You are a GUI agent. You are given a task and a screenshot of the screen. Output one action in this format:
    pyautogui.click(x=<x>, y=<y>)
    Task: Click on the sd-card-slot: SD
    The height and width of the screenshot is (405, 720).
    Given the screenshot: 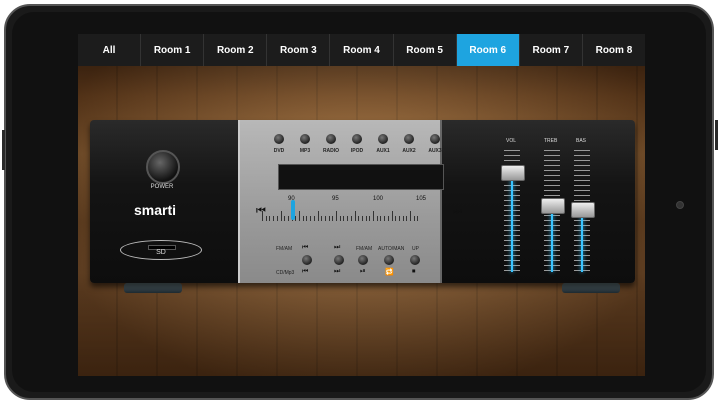 What is the action you would take?
    pyautogui.click(x=161, y=250)
    